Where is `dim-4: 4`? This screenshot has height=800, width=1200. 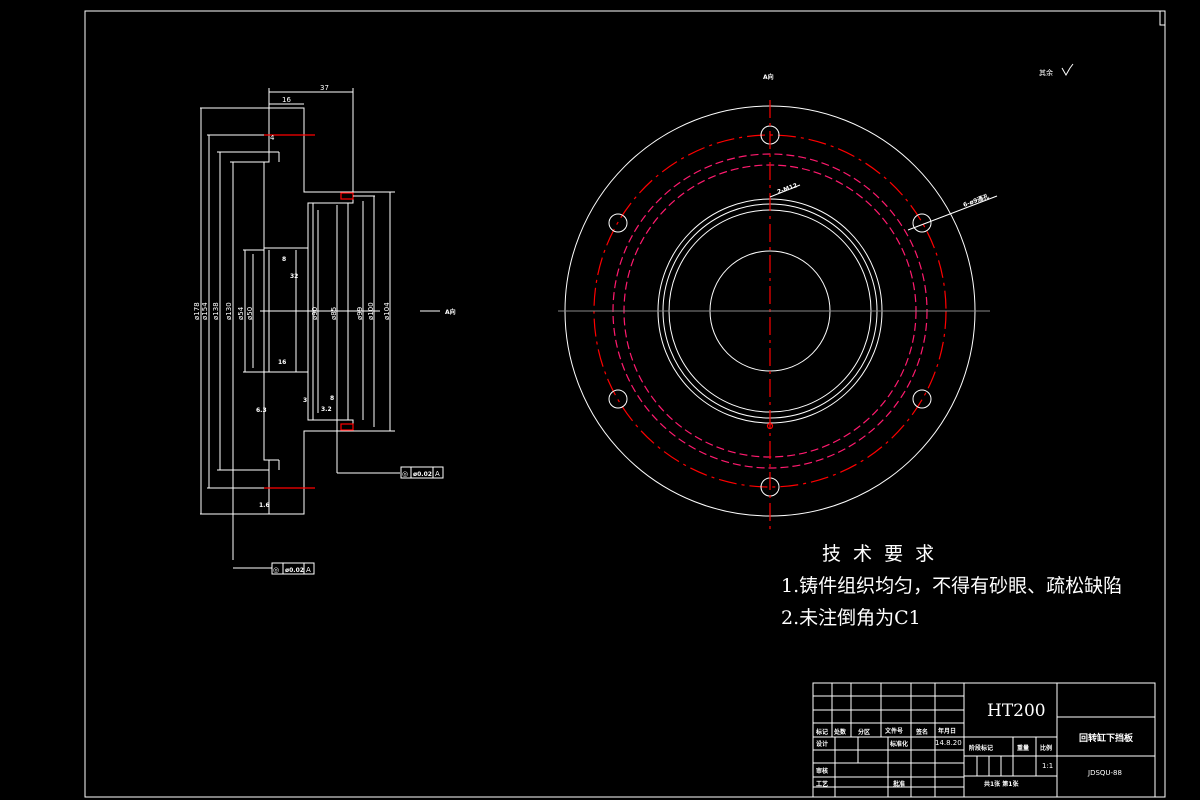 dim-4: 4 is located at coordinates (272, 138).